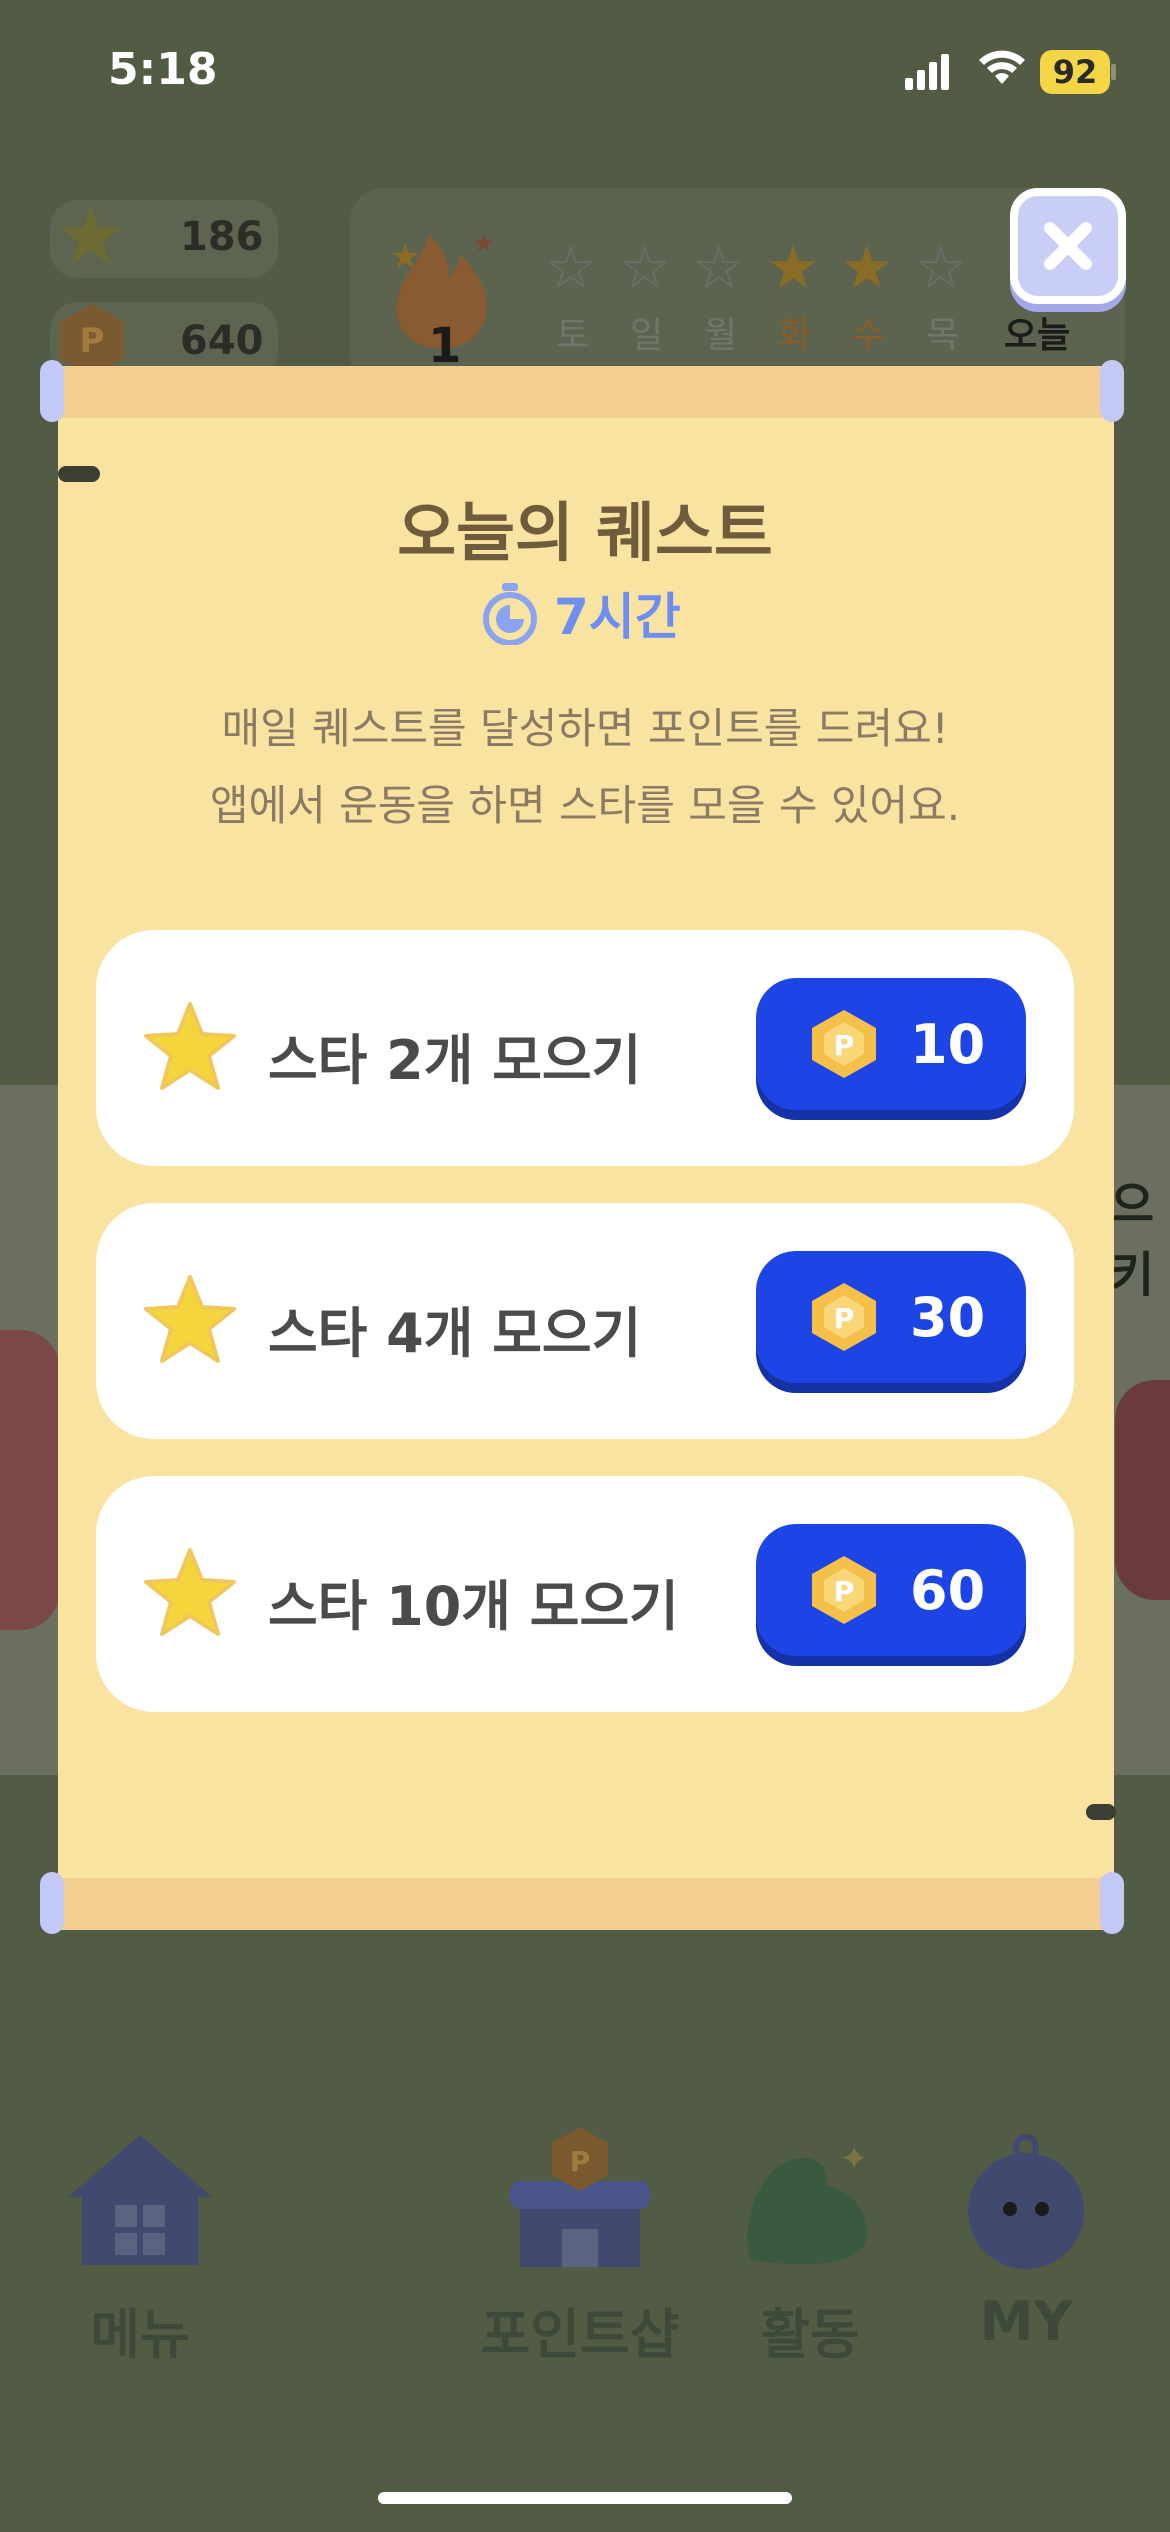  Describe the element at coordinates (585, 534) in the screenshot. I see `modal-title: 오늘의 퀘스트` at that location.